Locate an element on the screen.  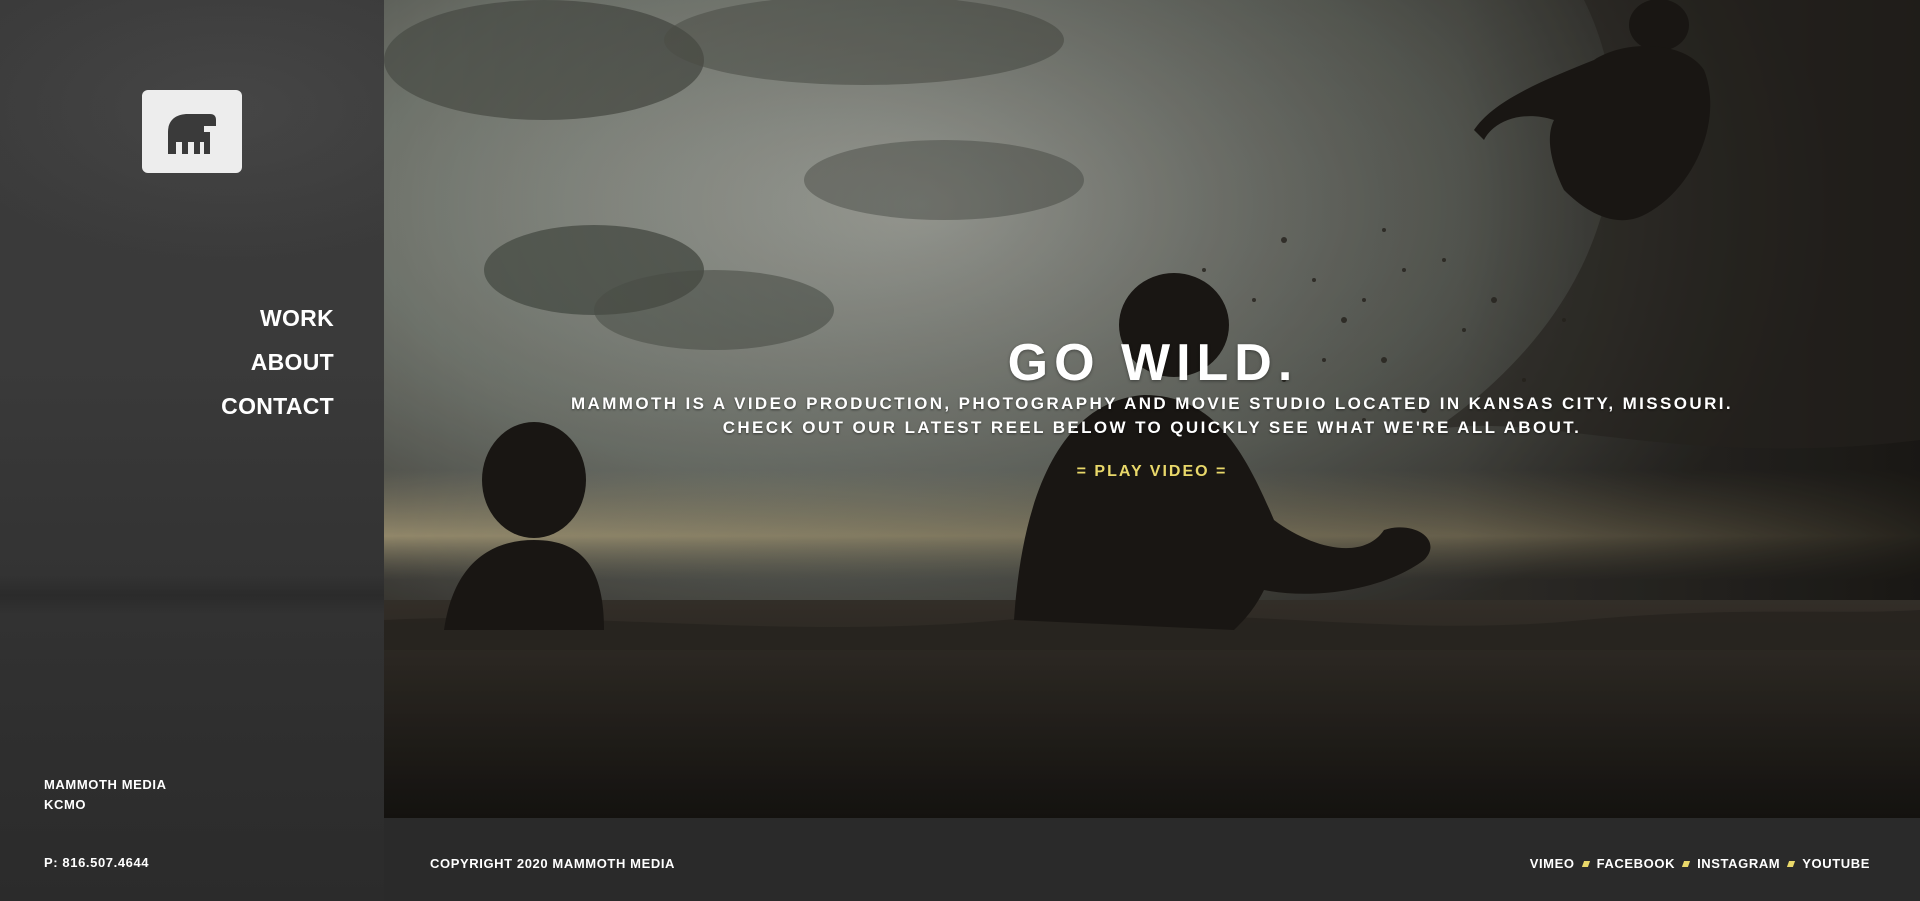
social-links: VIMEO FACEBOOK INSTAGRAM YOUTUBE is located at coordinates (1700, 859).